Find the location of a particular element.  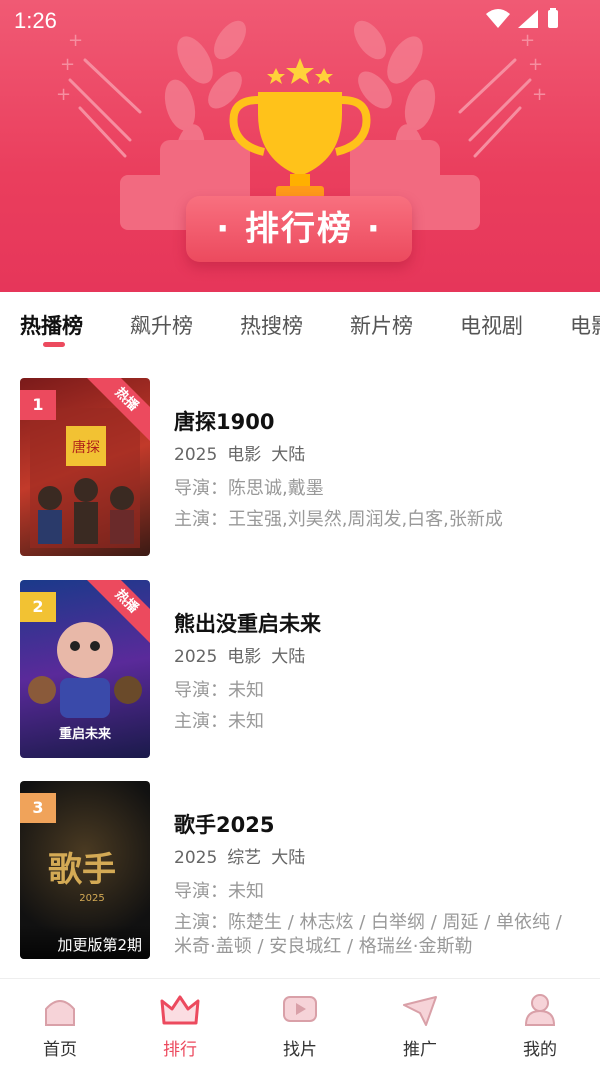

tab-active-indicator is located at coordinates (54, 344).